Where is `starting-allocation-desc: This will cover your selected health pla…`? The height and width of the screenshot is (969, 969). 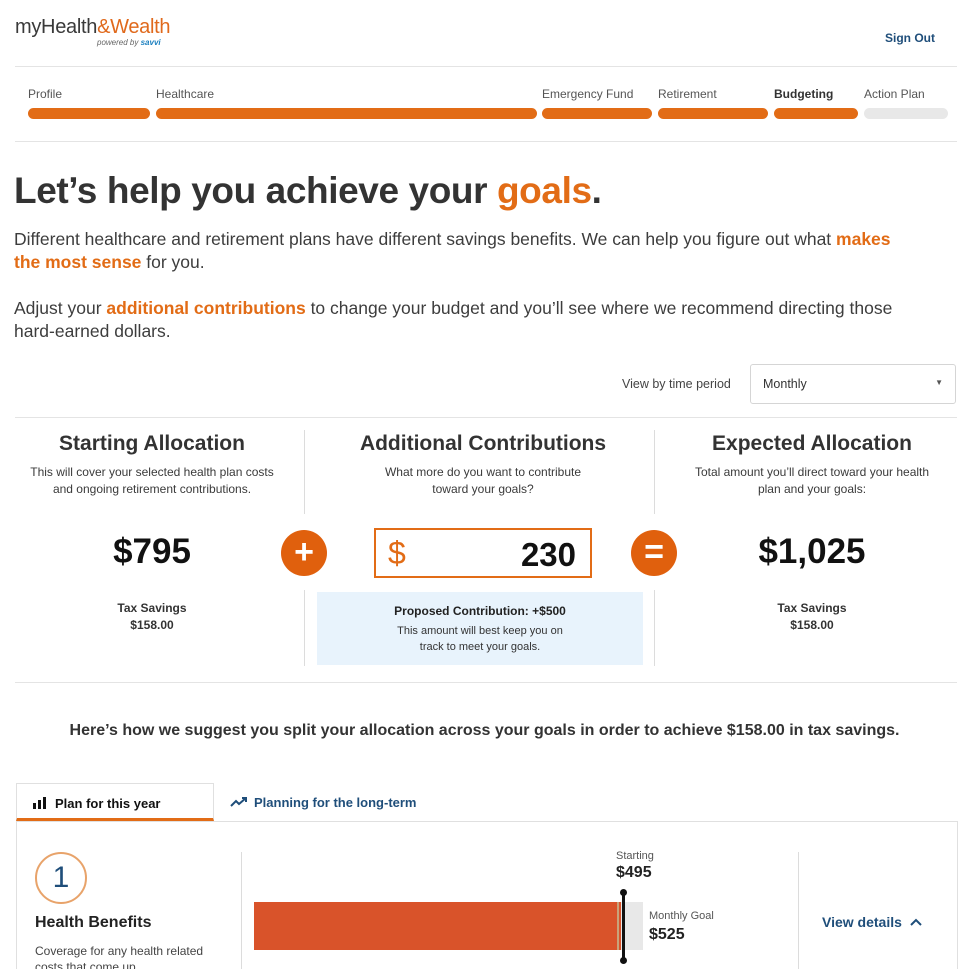 starting-allocation-desc: This will cover your selected health pla… is located at coordinates (152, 480).